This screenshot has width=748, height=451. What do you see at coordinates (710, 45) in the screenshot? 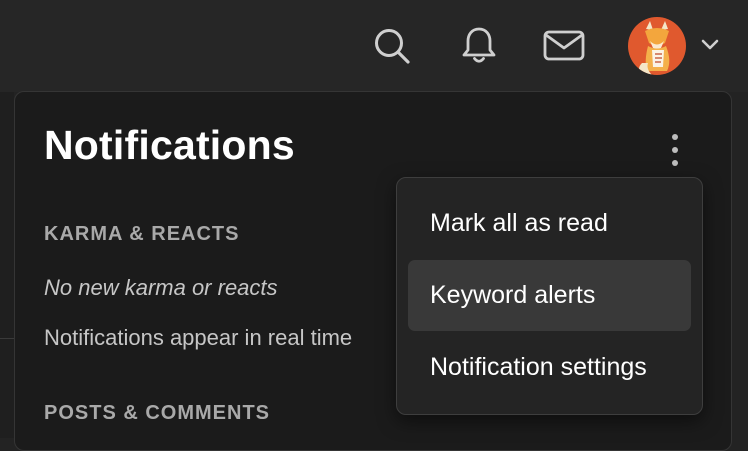
I see `chevron-down-icon` at bounding box center [710, 45].